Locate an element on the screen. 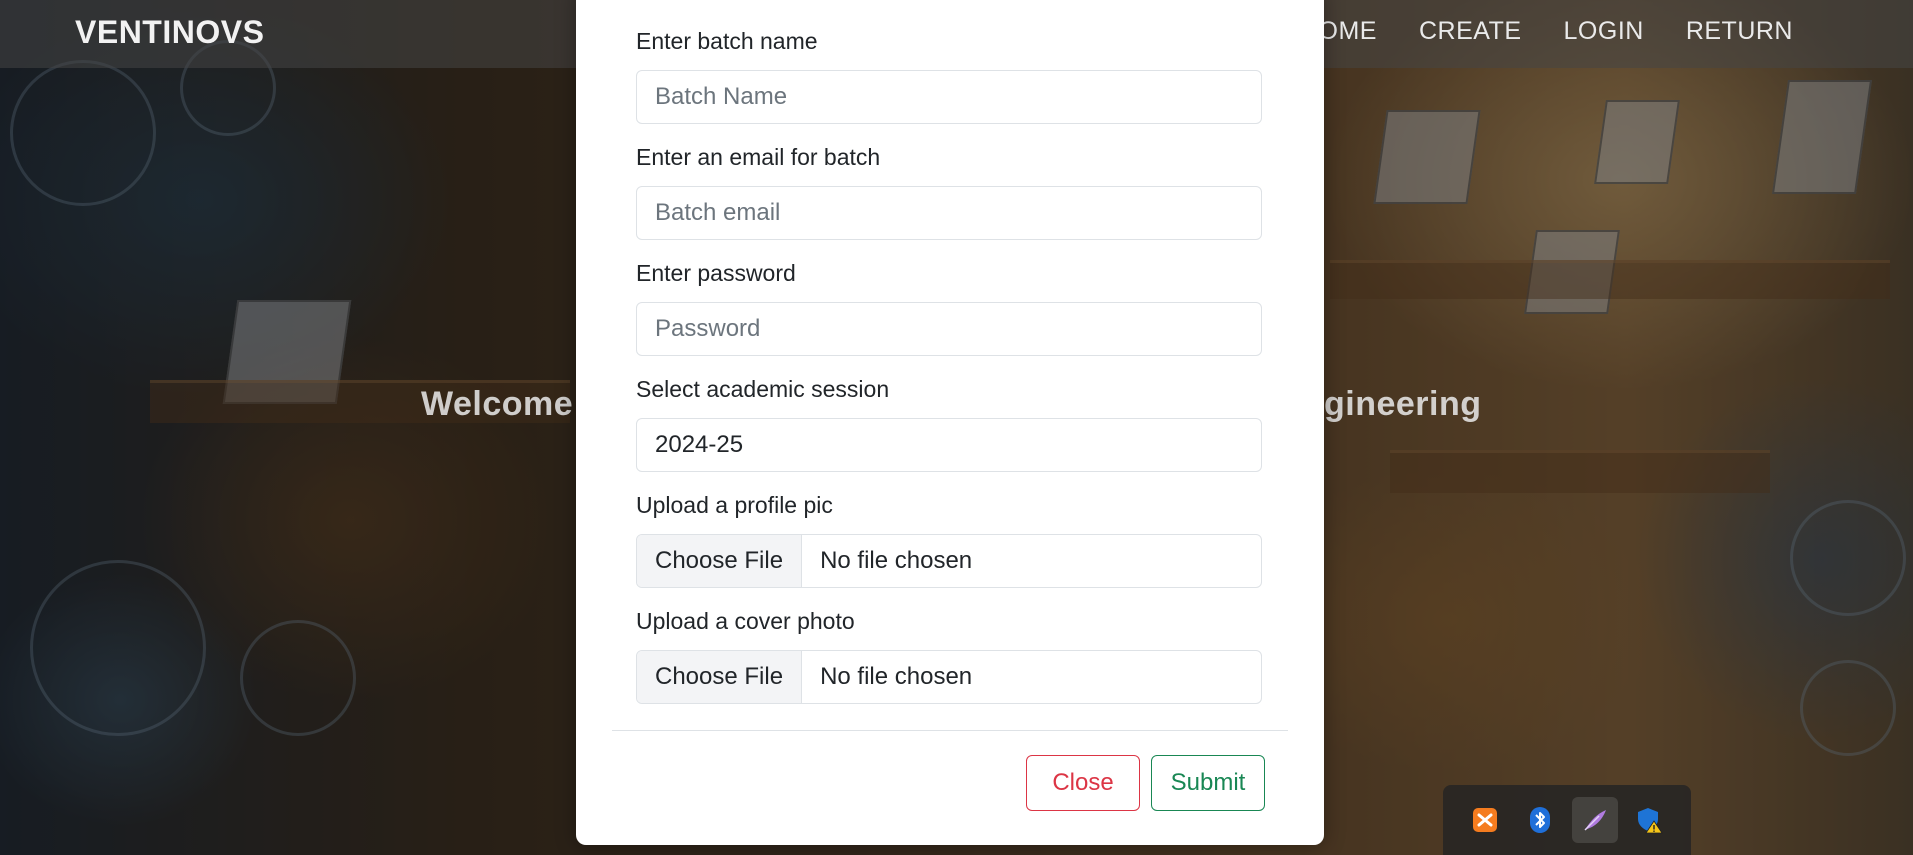  profile-pic-file-input: Choose File No file chosen is located at coordinates (949, 561).